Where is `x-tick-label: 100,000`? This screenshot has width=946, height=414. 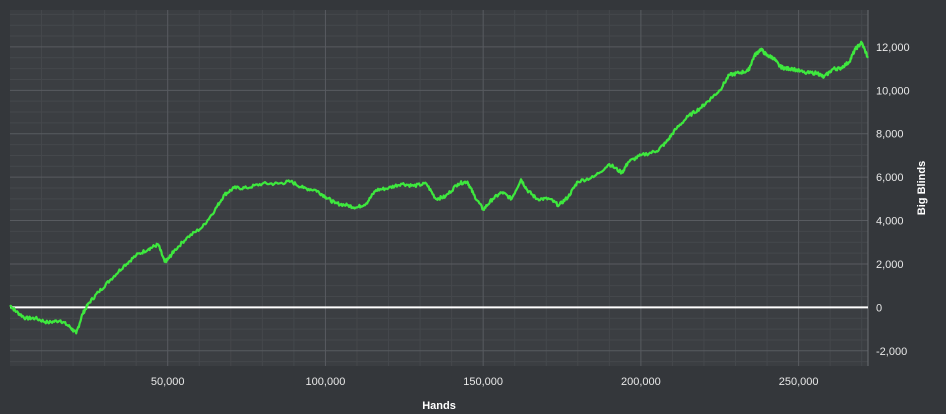 x-tick-label: 100,000 is located at coordinates (326, 382).